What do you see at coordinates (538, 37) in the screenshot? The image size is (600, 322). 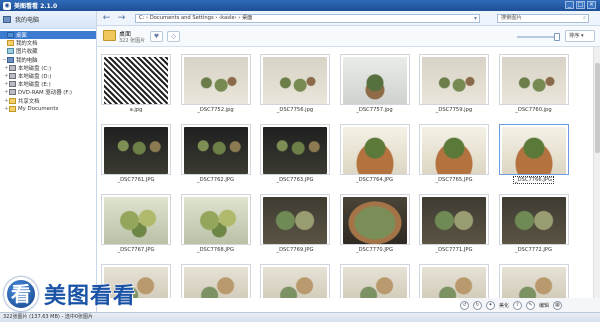 I see `thumbnail-size-slider` at bounding box center [538, 37].